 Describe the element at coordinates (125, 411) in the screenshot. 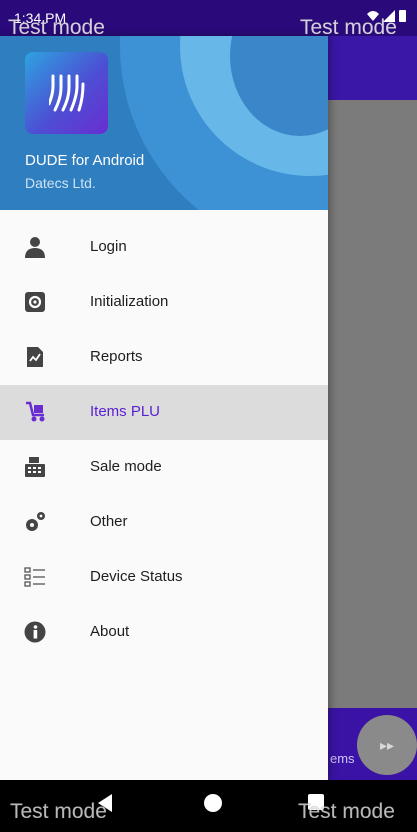

I see `menu-item-label: Items PLU` at that location.